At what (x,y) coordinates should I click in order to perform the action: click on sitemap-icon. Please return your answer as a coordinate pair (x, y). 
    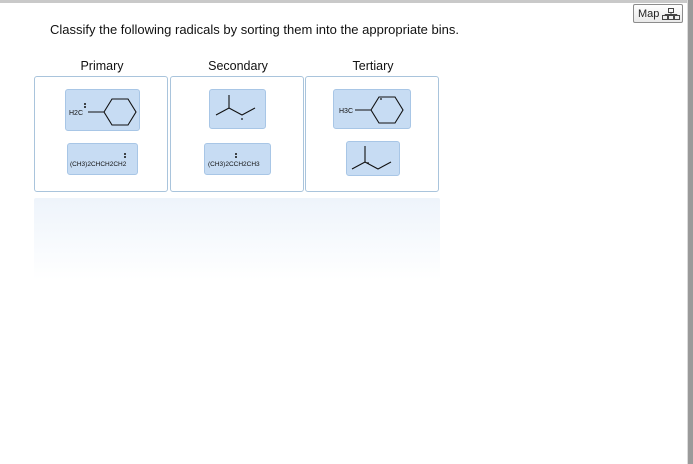
    Looking at the image, I should click on (671, 13).